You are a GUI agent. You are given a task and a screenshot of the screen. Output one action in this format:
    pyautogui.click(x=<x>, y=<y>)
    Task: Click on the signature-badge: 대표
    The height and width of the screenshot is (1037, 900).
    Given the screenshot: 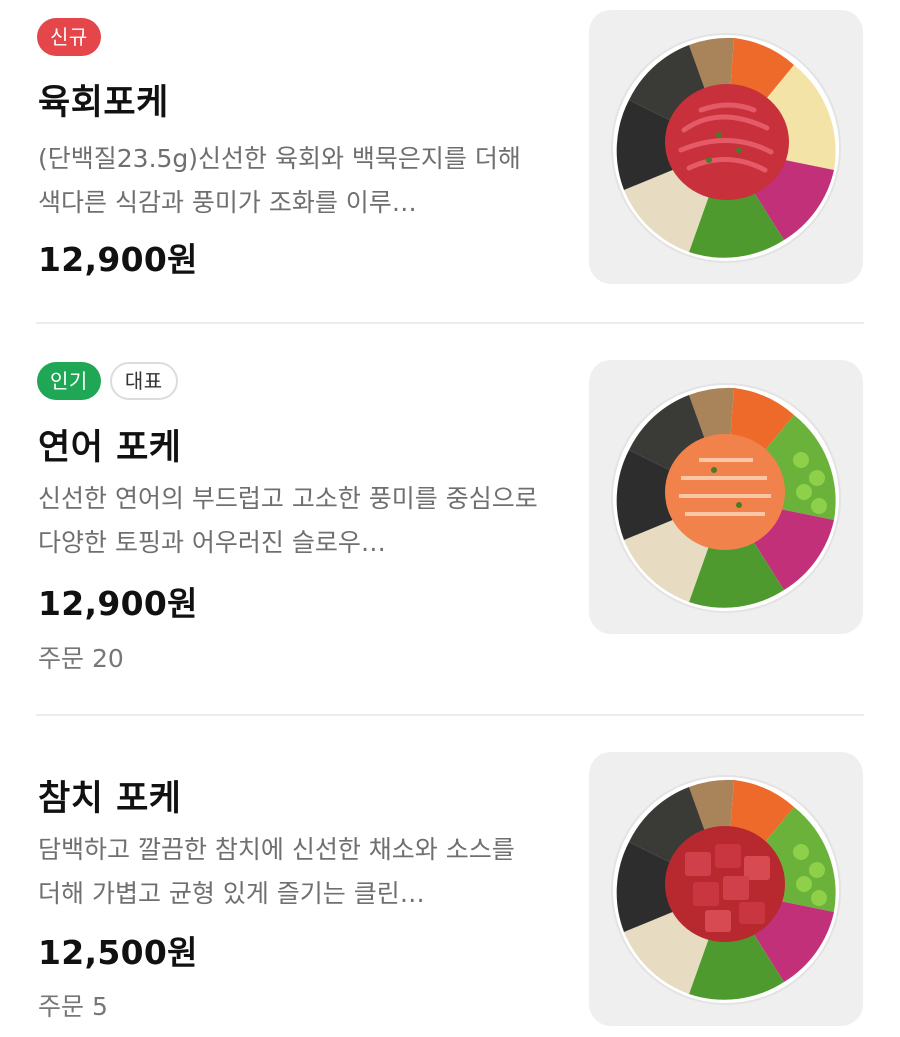 What is the action you would take?
    pyautogui.click(x=143, y=381)
    